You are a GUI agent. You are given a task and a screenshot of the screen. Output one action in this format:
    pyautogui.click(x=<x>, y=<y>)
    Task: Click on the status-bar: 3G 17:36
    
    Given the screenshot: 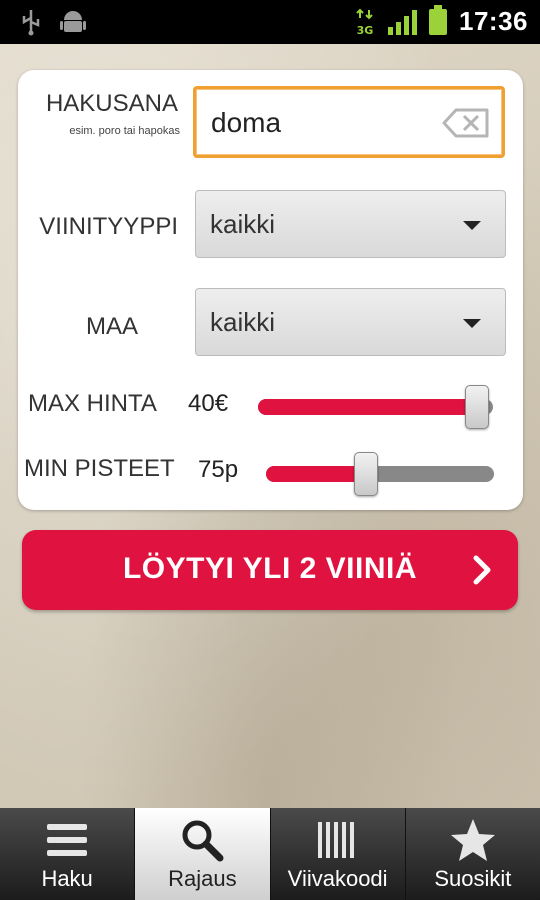 What is the action you would take?
    pyautogui.click(x=270, y=22)
    